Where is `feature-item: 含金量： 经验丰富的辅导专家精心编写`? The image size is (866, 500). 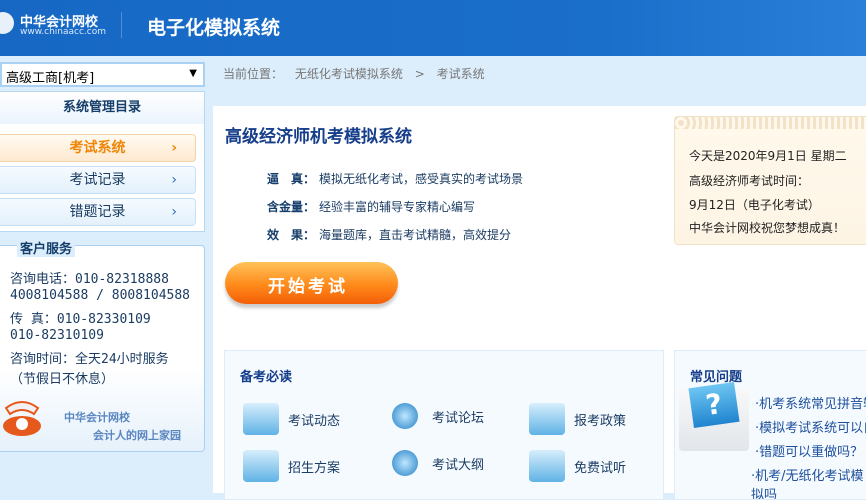 feature-item: 含金量： 经验丰富的辅导专家精心编写 is located at coordinates (371, 206).